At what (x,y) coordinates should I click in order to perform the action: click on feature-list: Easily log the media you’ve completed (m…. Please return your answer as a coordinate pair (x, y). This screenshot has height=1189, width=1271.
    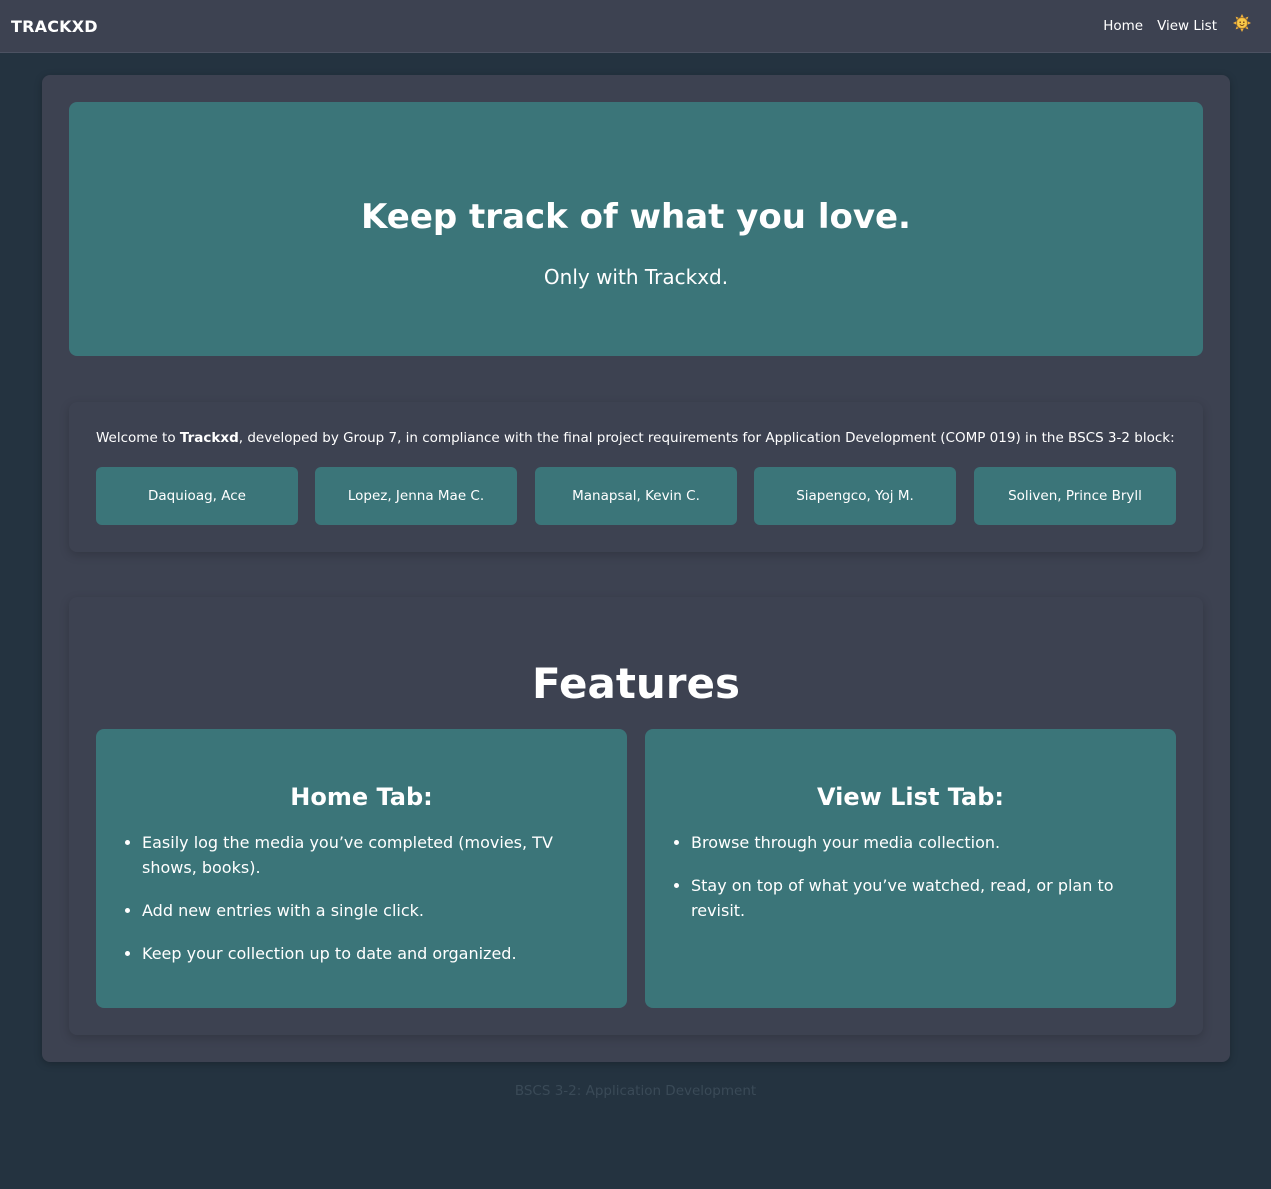
    Looking at the image, I should click on (361, 907).